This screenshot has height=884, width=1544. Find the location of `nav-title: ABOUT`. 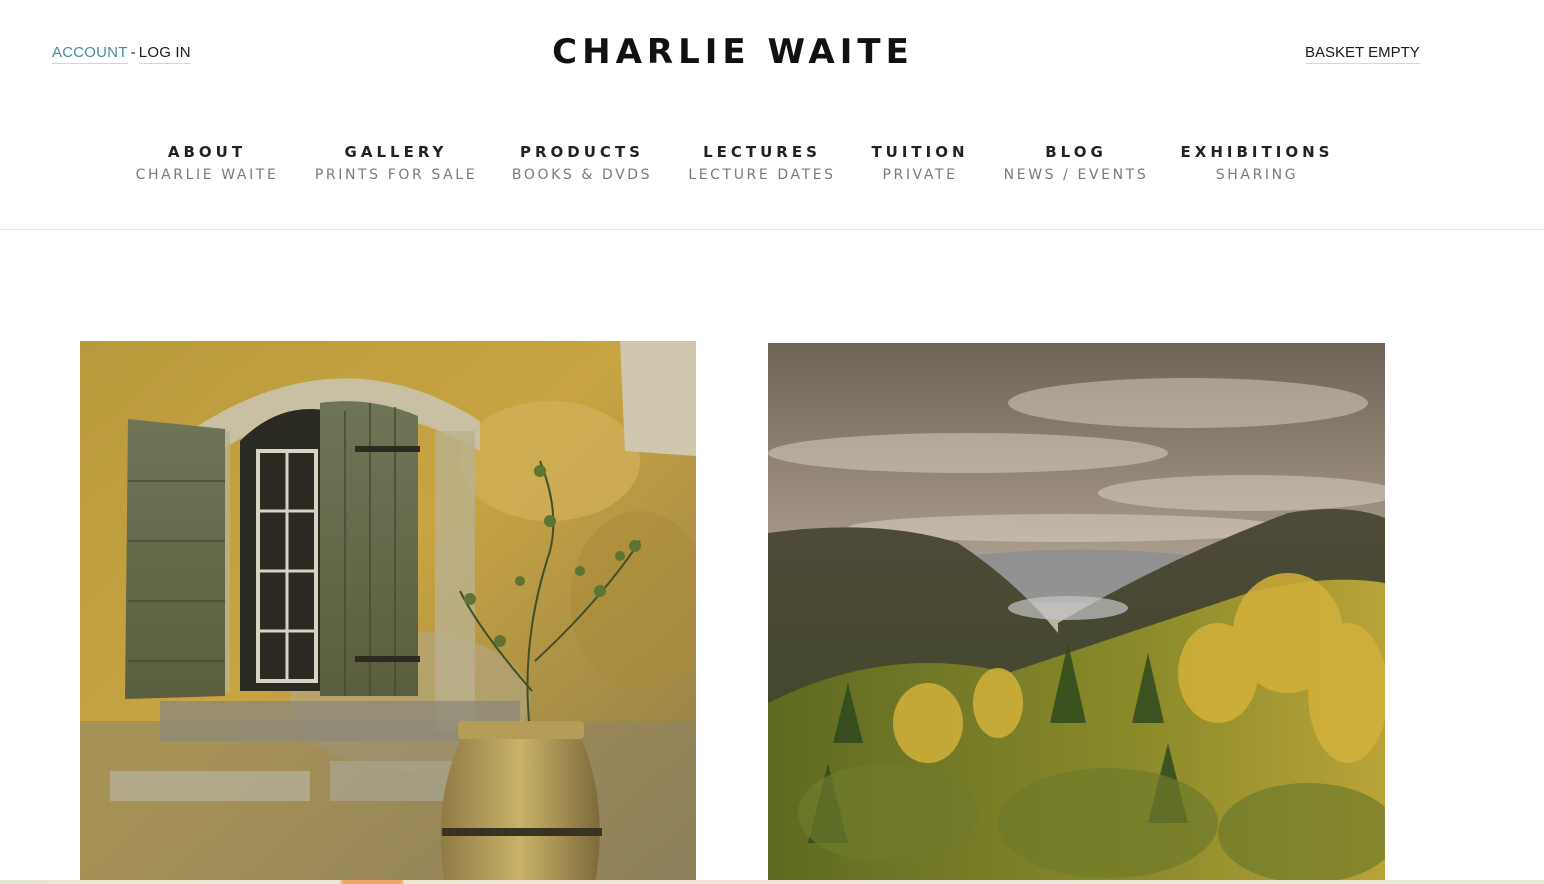

nav-title: ABOUT is located at coordinates (207, 152).